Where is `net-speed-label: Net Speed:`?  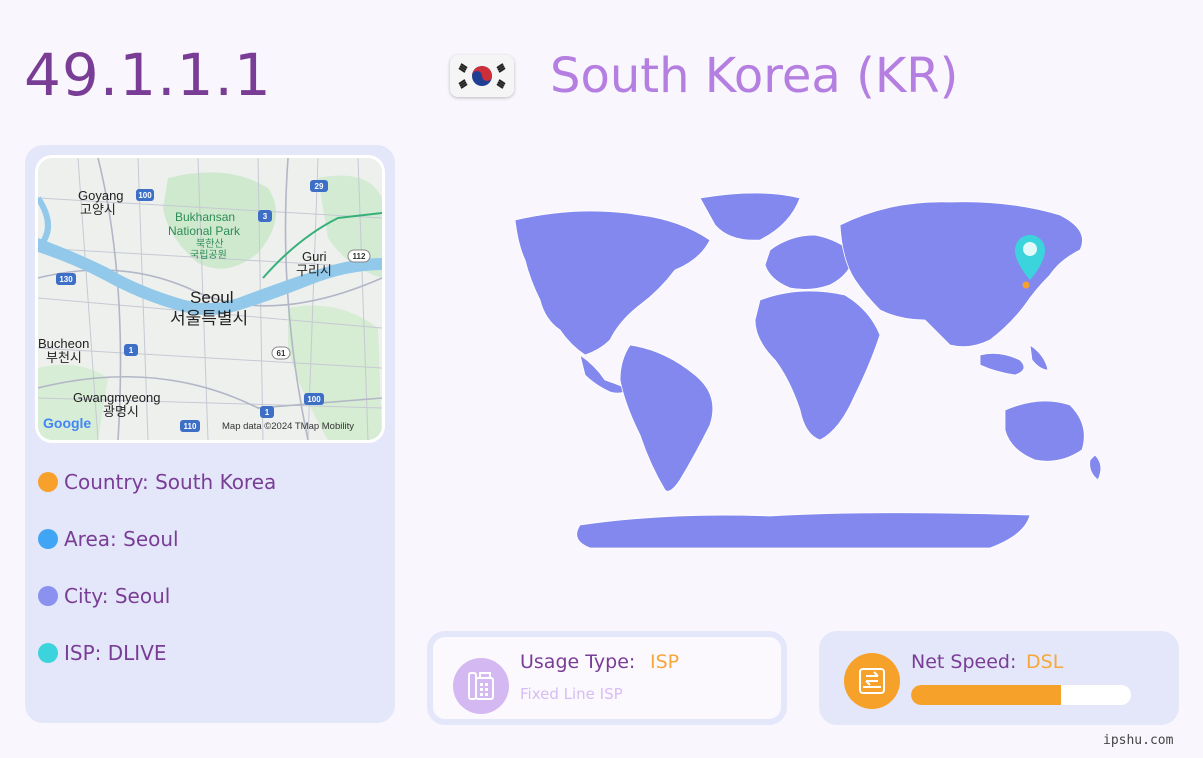 net-speed-label: Net Speed: is located at coordinates (964, 662).